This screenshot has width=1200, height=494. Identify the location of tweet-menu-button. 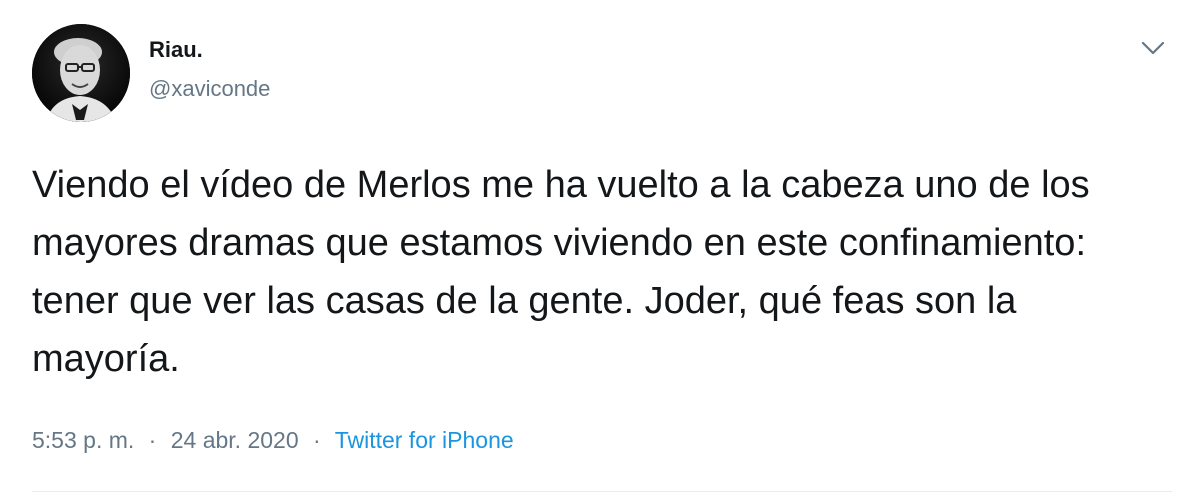
(1153, 48).